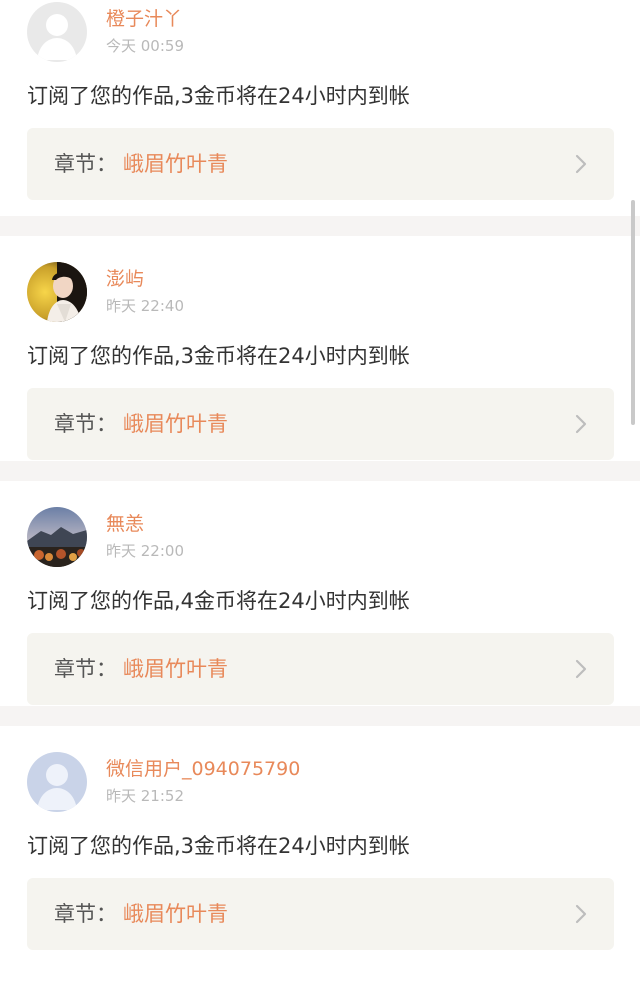  I want to click on timestamp: 昨天 22:40, so click(145, 306).